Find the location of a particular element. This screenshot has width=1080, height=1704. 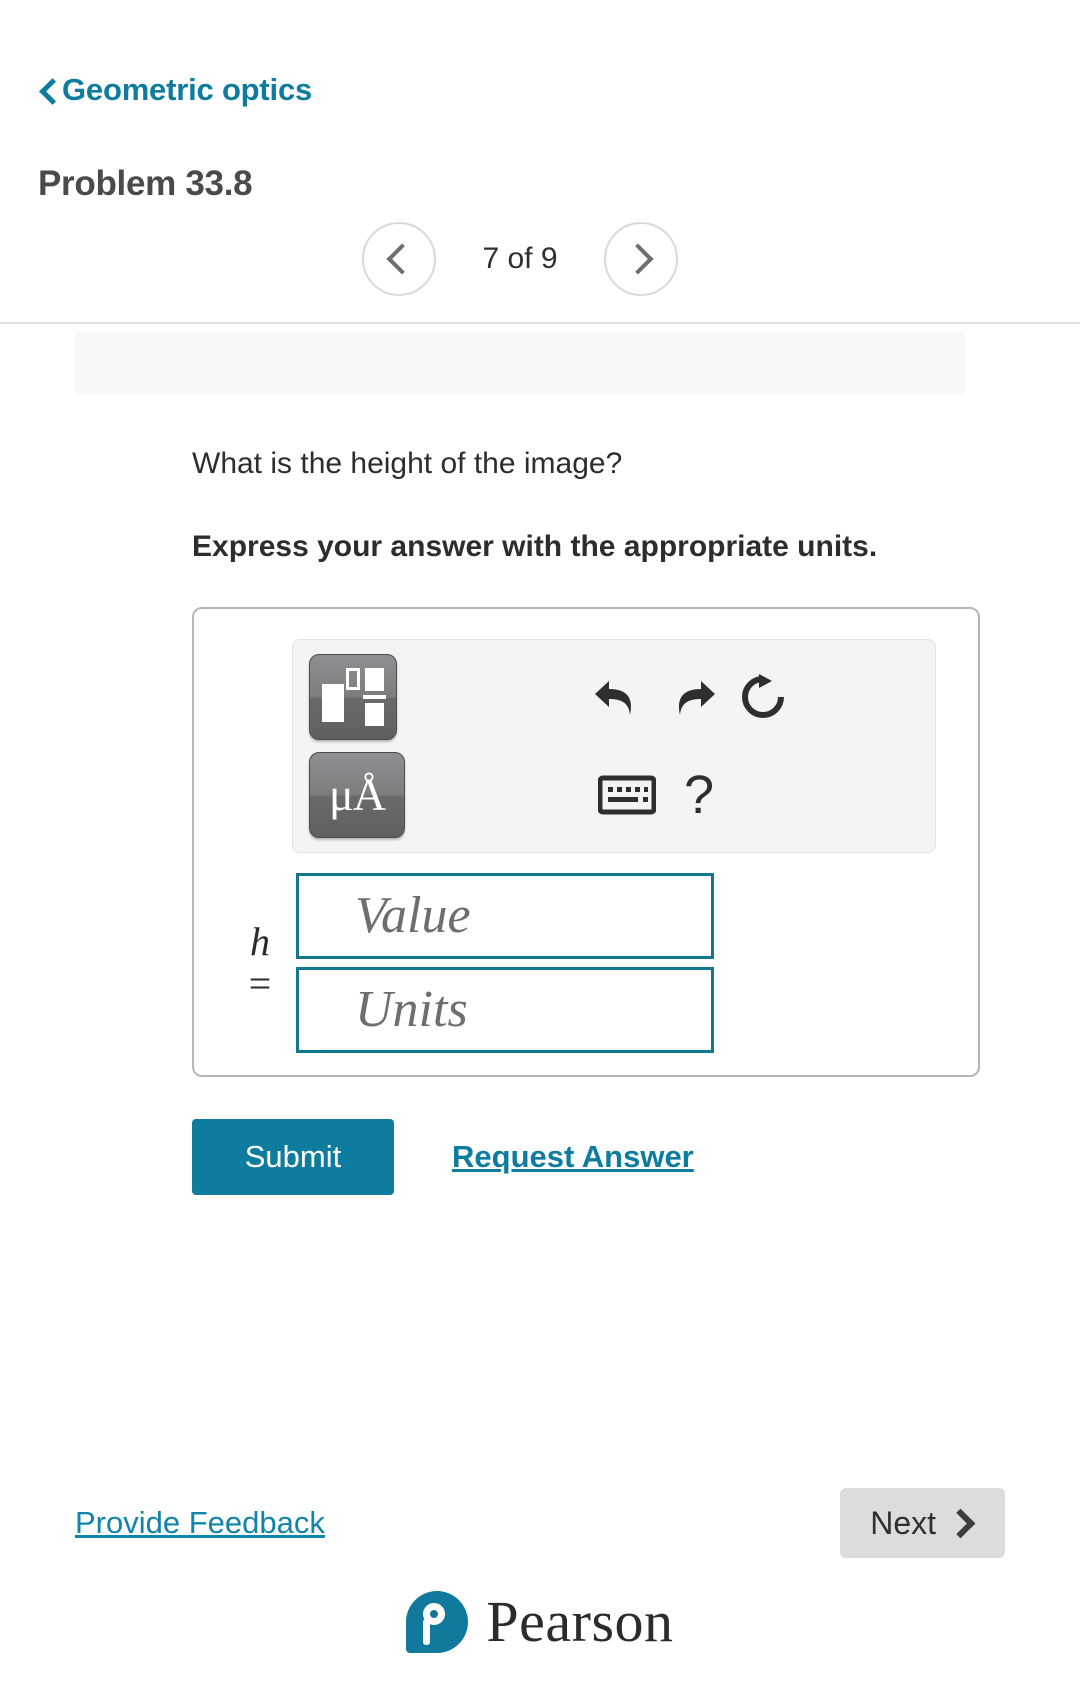

redo-button is located at coordinates (691, 697).